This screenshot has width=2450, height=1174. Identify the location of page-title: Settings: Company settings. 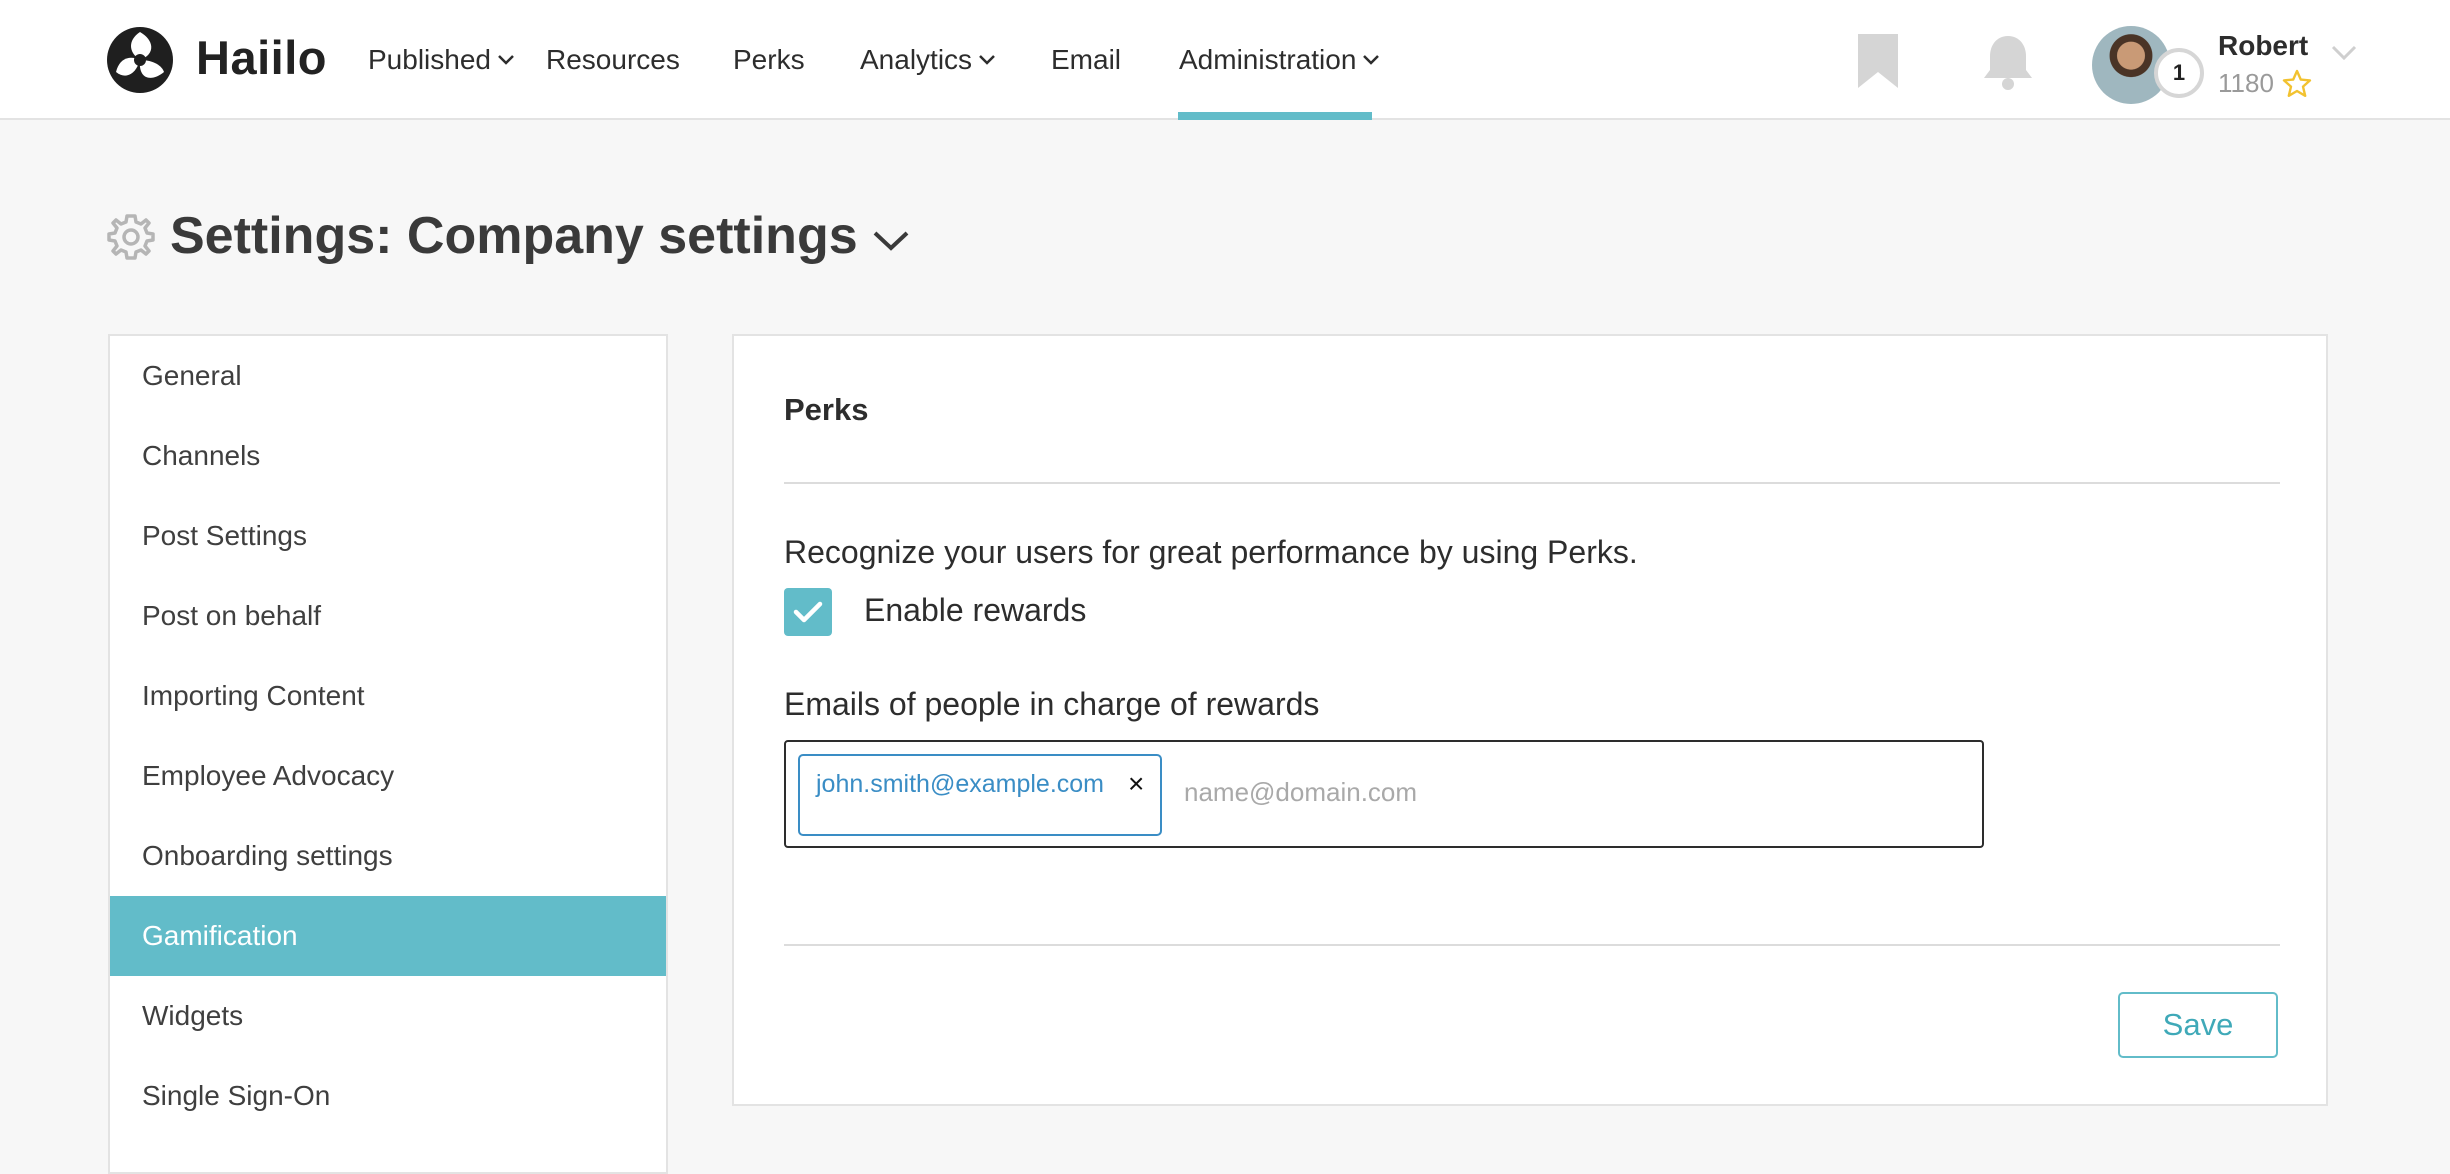
(540, 236).